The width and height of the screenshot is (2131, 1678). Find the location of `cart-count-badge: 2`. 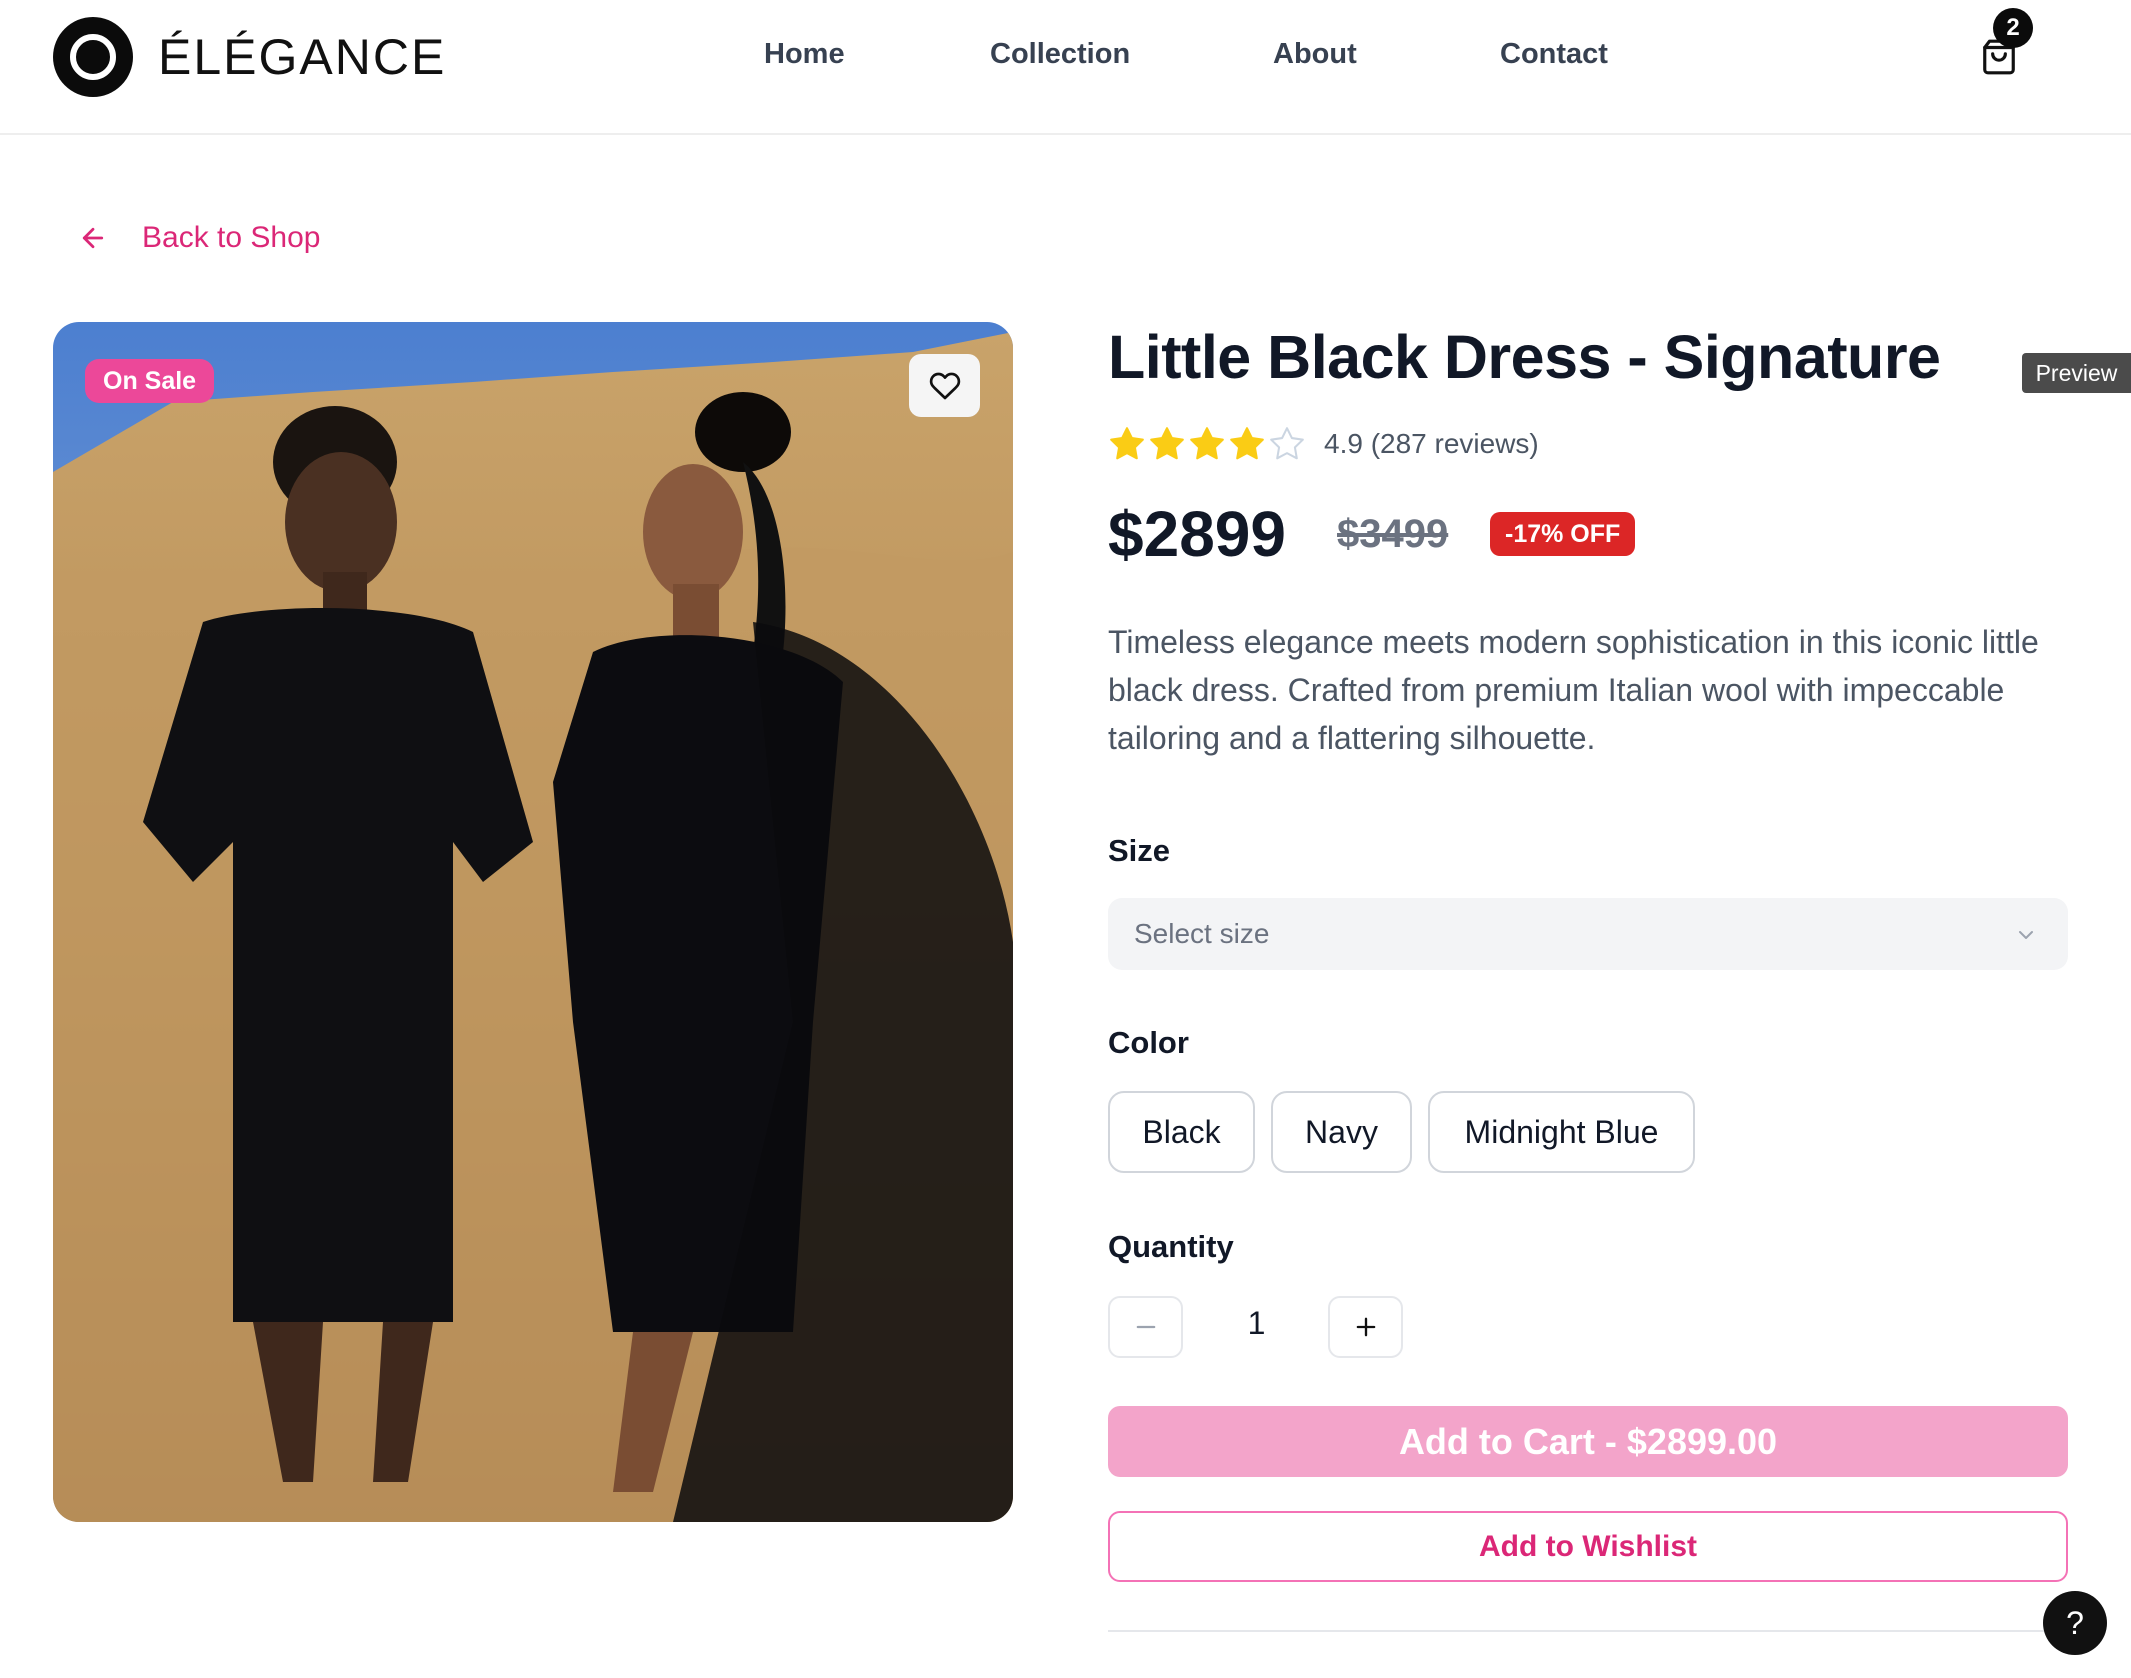

cart-count-badge: 2 is located at coordinates (2013, 28).